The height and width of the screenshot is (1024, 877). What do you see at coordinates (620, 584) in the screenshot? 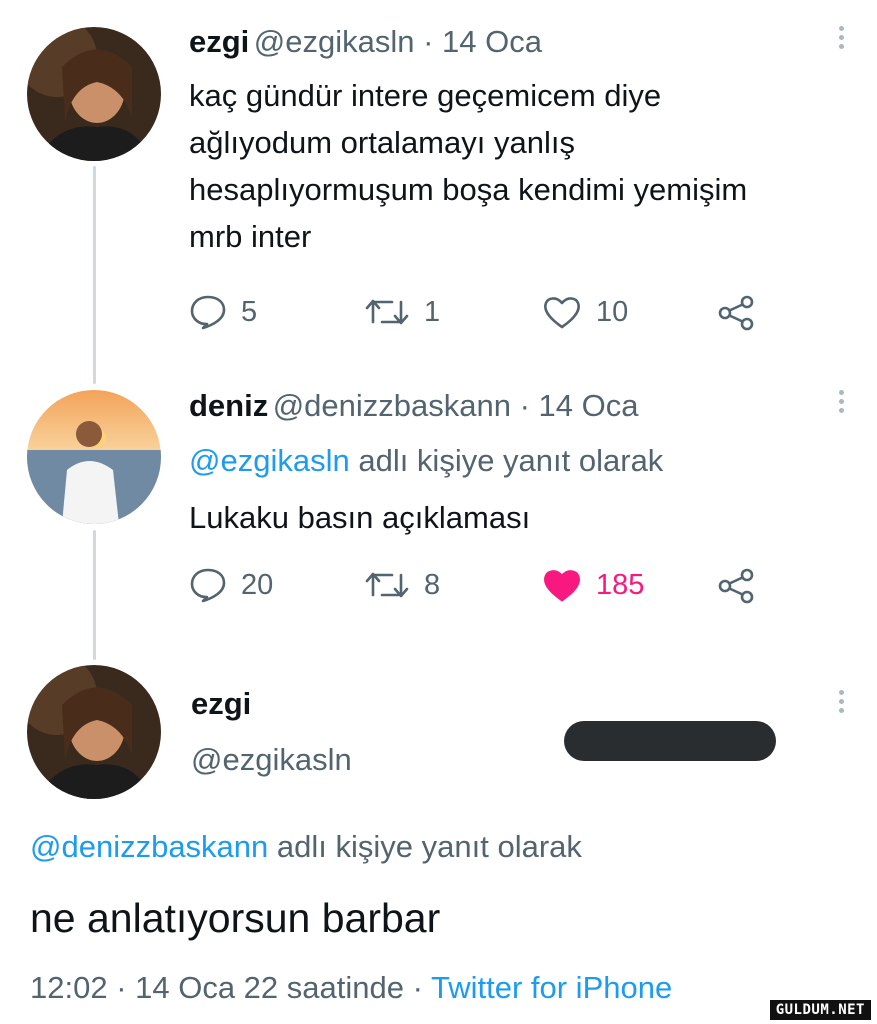
I see `like-count: 185` at bounding box center [620, 584].